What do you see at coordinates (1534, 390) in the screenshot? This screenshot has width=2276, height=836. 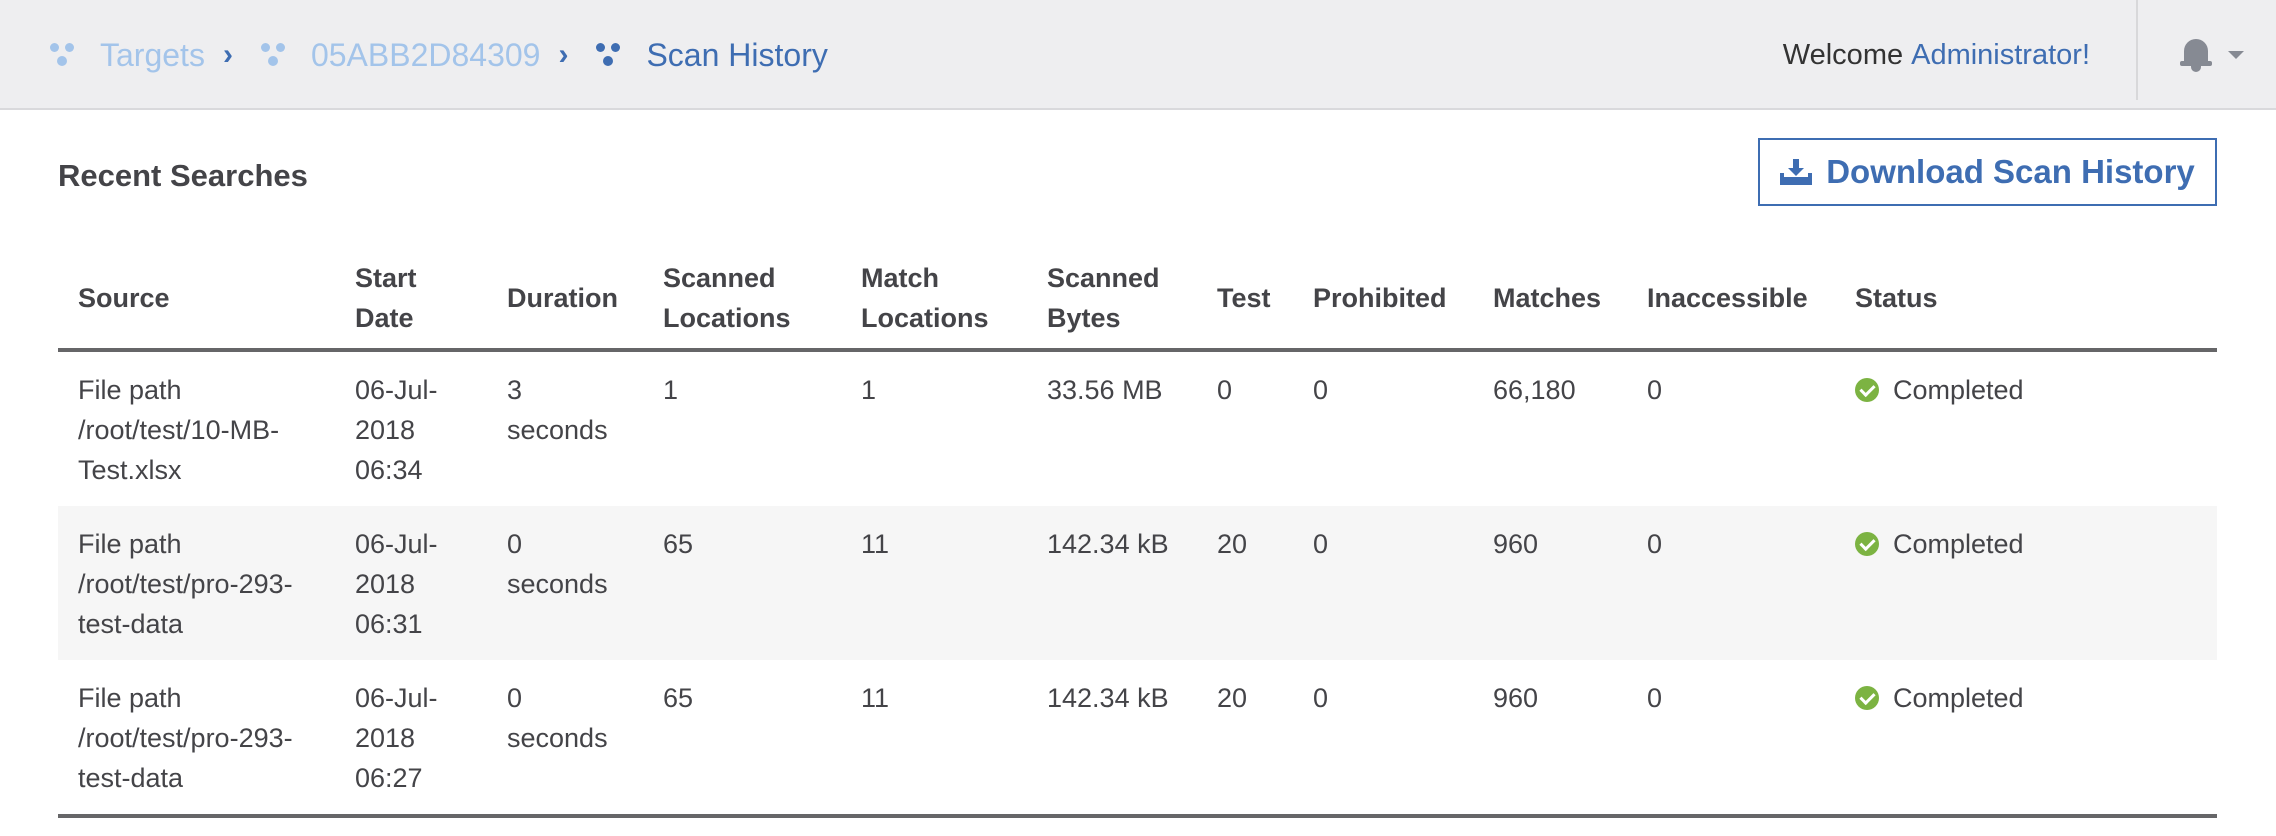 I see `cell-matches: 66,180` at bounding box center [1534, 390].